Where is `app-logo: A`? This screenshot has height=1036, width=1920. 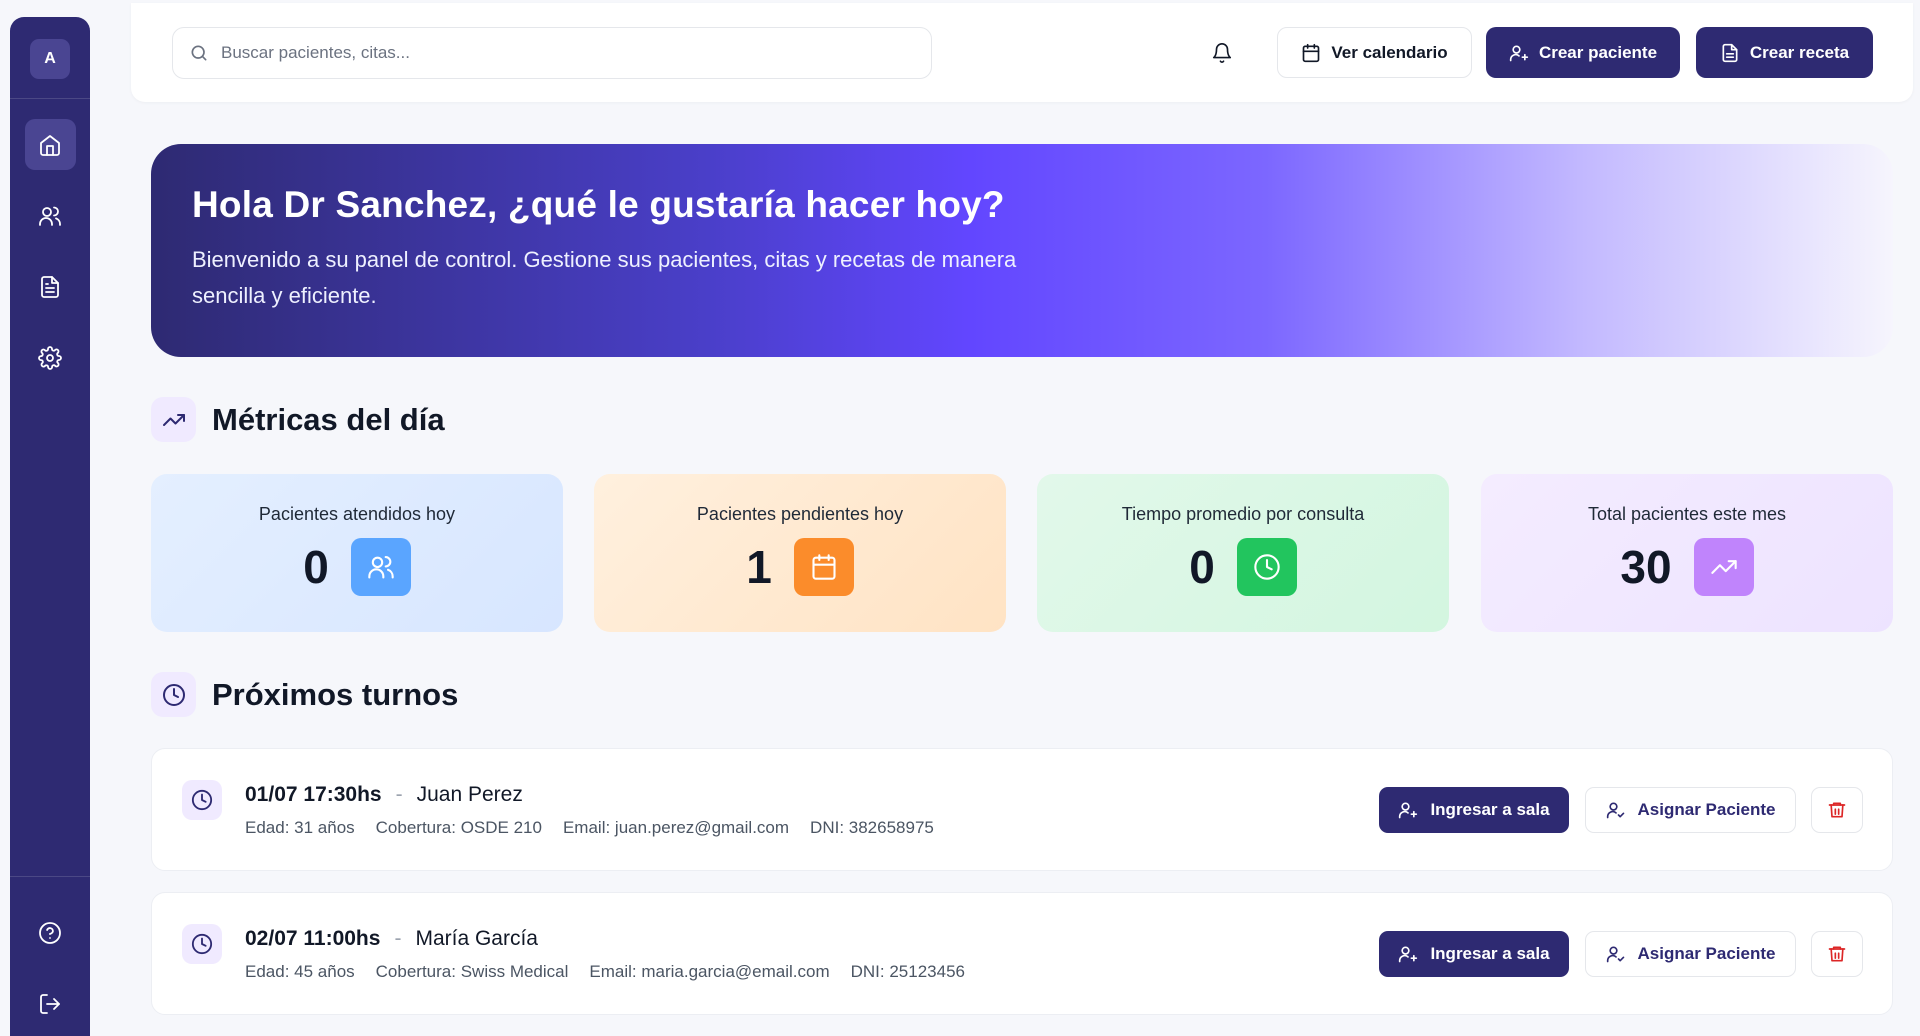 app-logo: A is located at coordinates (50, 59).